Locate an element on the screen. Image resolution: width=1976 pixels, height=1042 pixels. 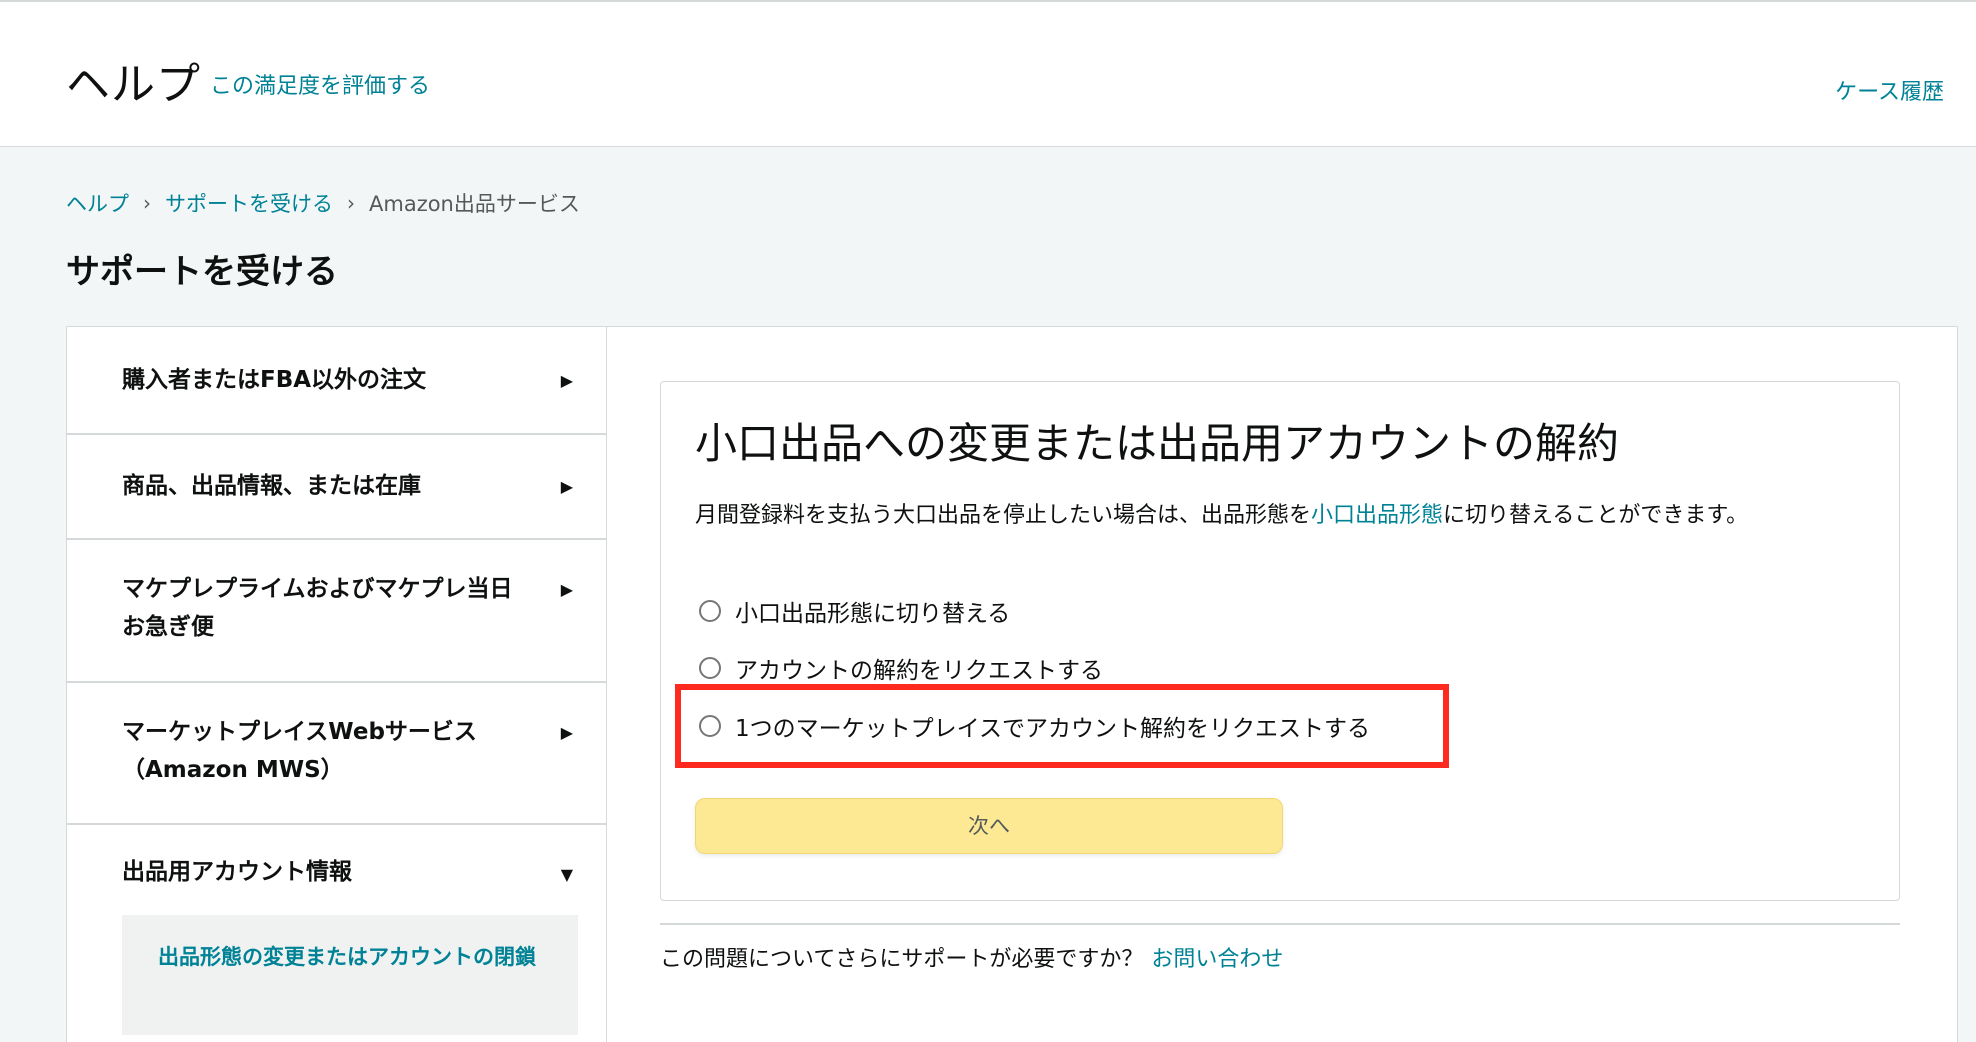
option-label: 1つのマーケットプレイスでアカウント解約をリクエストする is located at coordinates (1052, 729).